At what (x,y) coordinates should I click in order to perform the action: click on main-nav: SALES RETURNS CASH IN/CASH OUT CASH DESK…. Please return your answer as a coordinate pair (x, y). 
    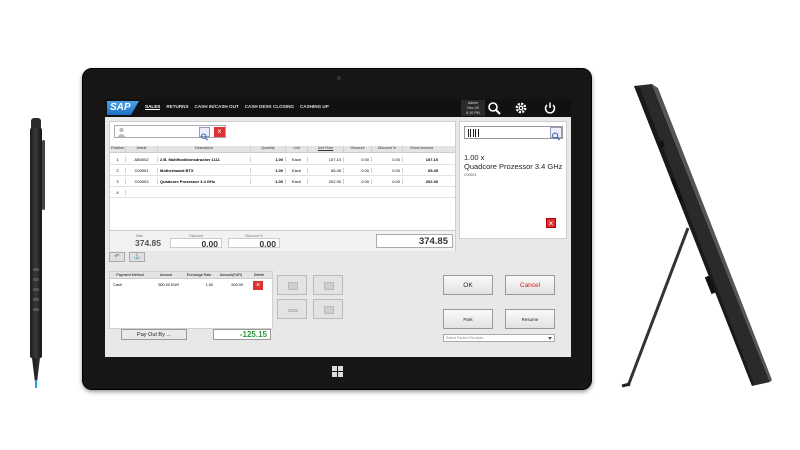
    Looking at the image, I should click on (237, 107).